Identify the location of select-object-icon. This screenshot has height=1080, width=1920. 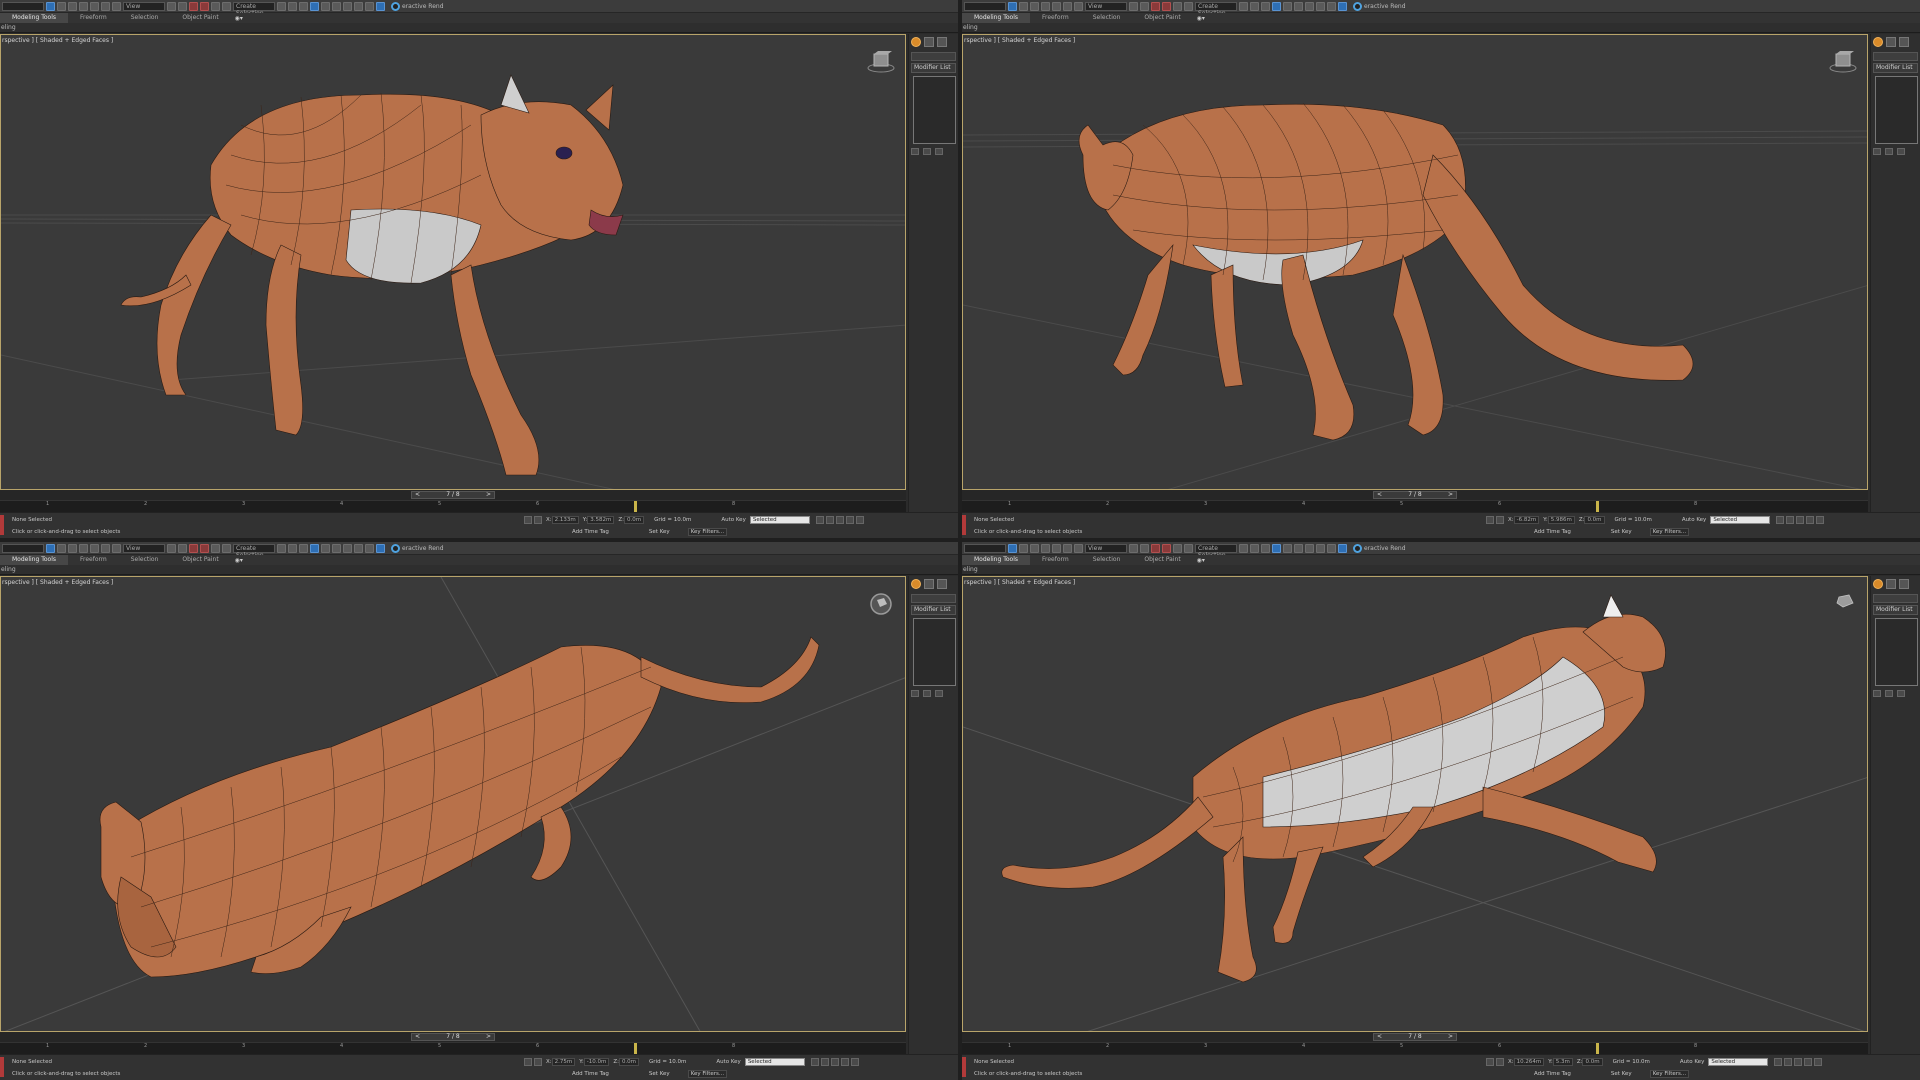
(1012, 6).